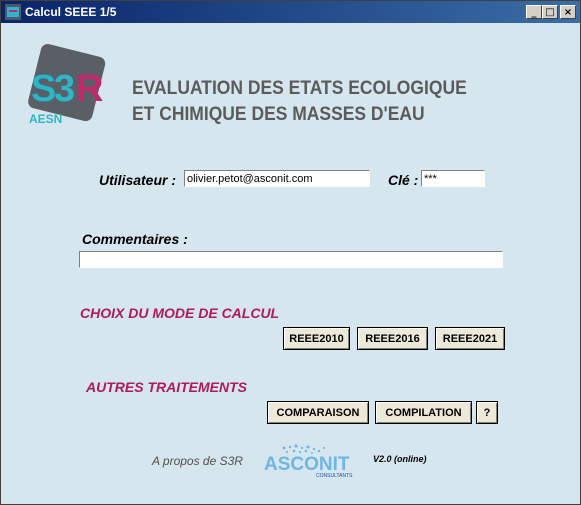  I want to click on calc-mode-title: CHOIX DU MODE DE CALCUL, so click(180, 313).